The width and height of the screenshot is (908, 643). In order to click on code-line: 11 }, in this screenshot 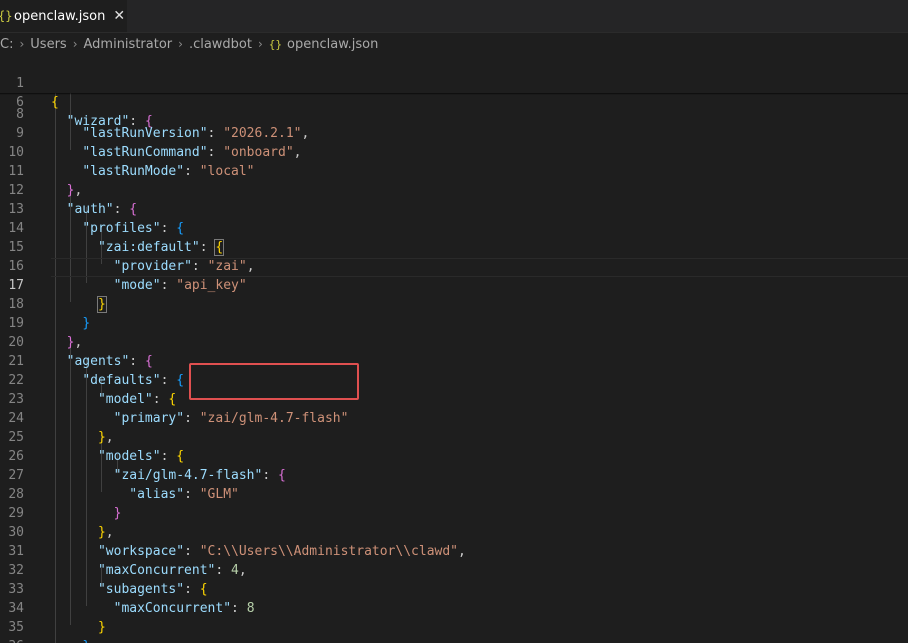, I will do `click(454, 170)`.